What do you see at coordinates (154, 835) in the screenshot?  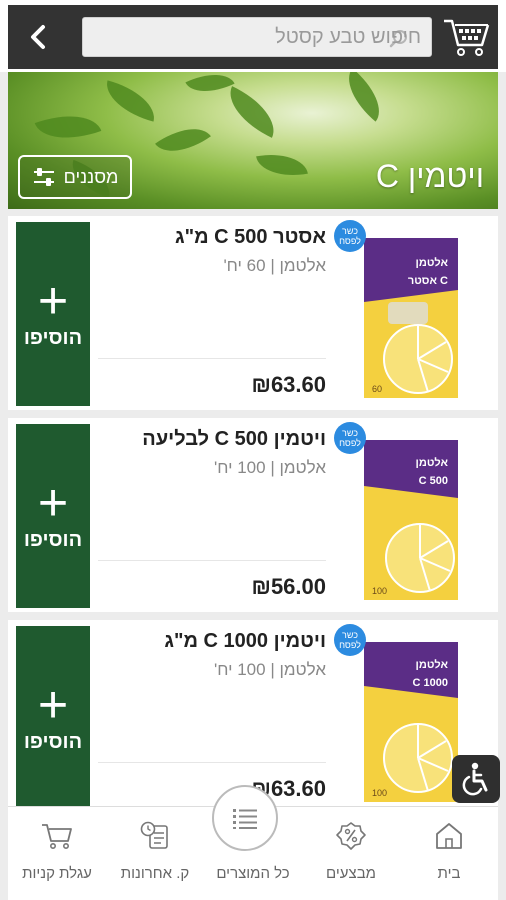 I see `receipt-clock-icon` at bounding box center [154, 835].